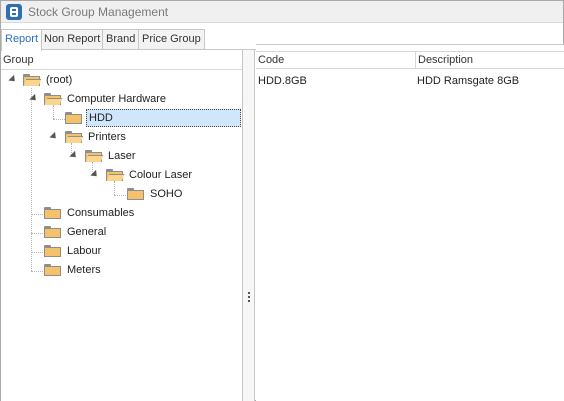  Describe the element at coordinates (163, 118) in the screenshot. I see `tree-node-label: HDD` at that location.